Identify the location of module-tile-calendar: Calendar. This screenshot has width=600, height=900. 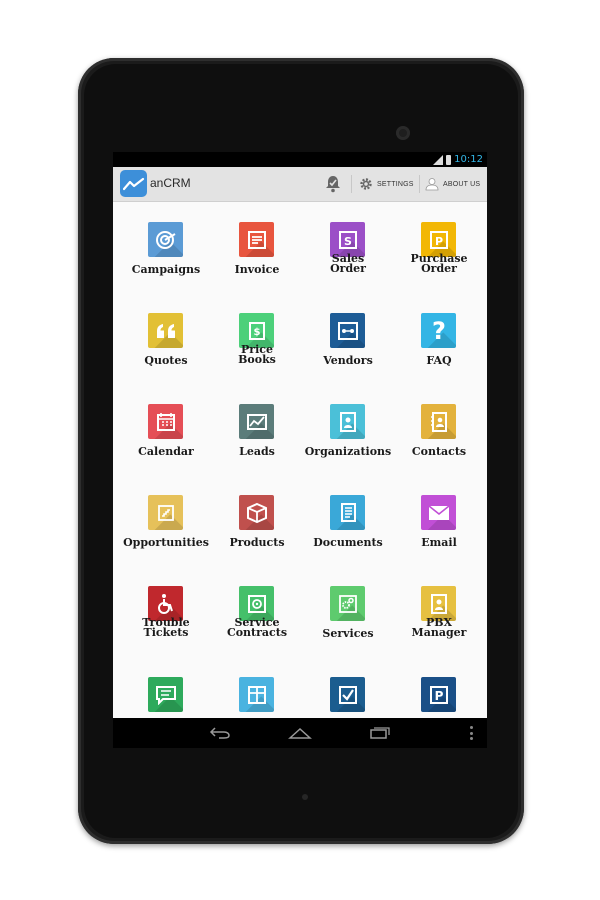
(166, 429).